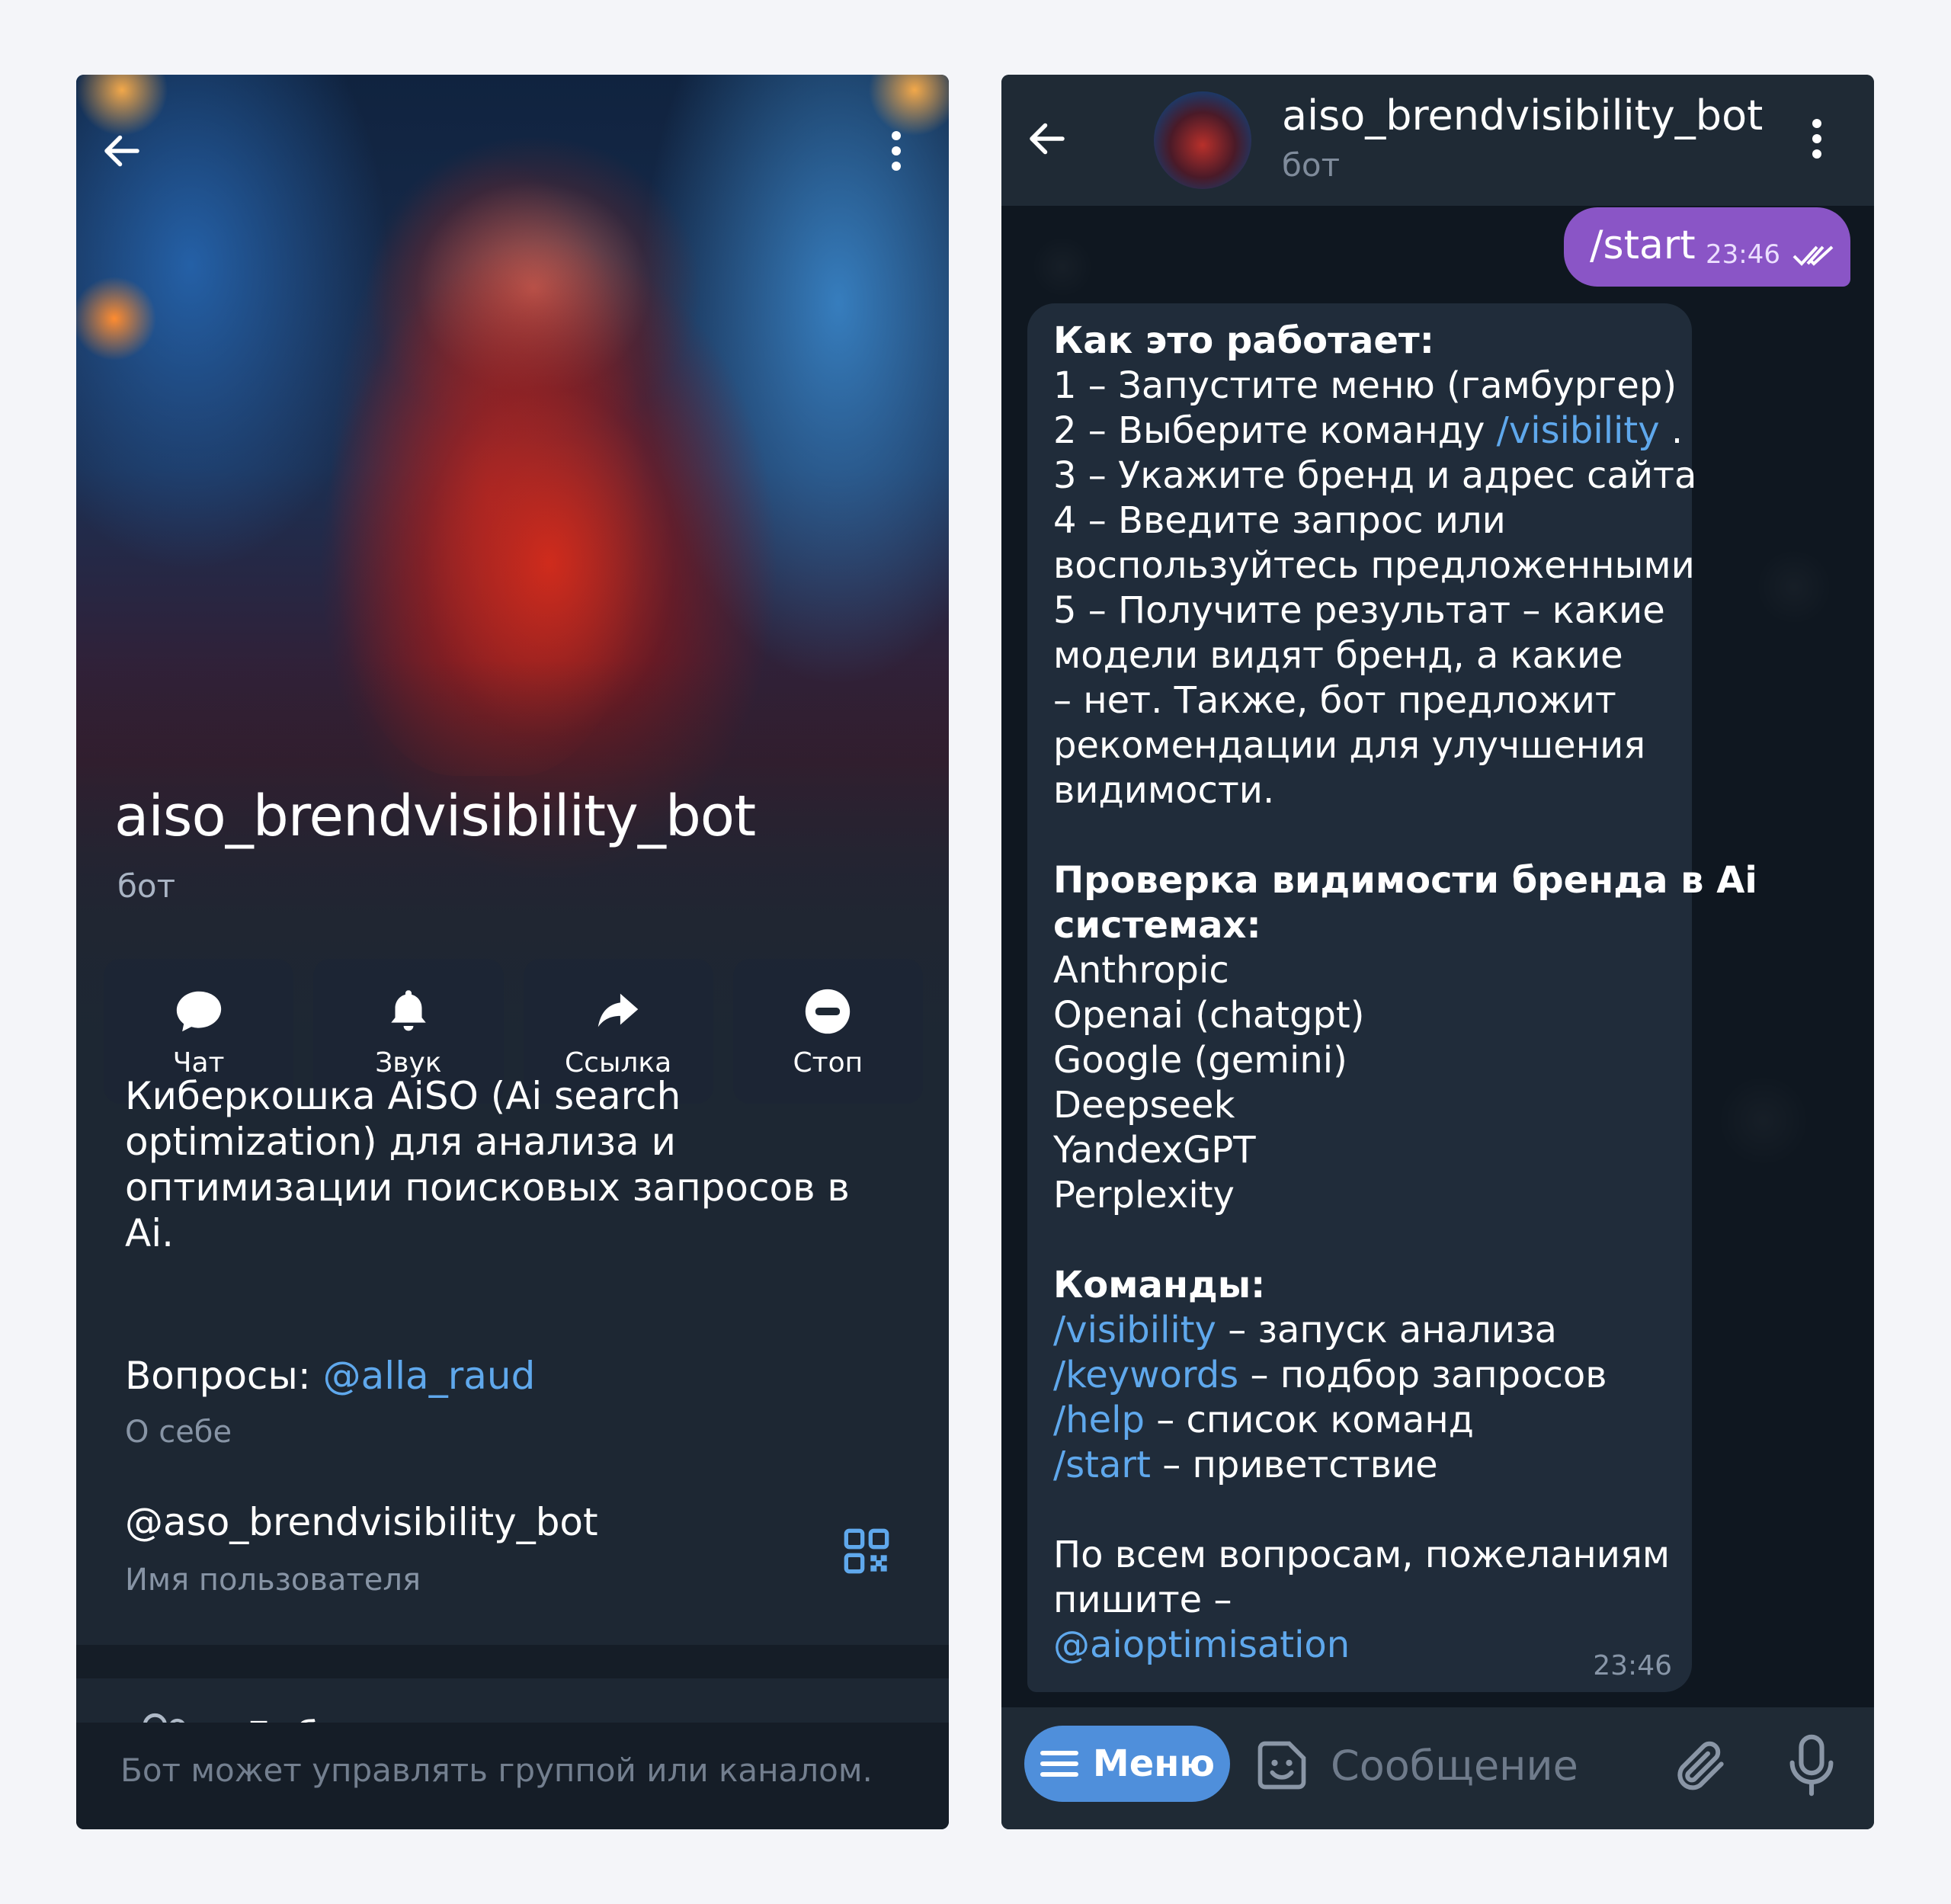  Describe the element at coordinates (496, 1770) in the screenshot. I see `bot-management-note-text: Бот может управлять группой или каналом.` at that location.